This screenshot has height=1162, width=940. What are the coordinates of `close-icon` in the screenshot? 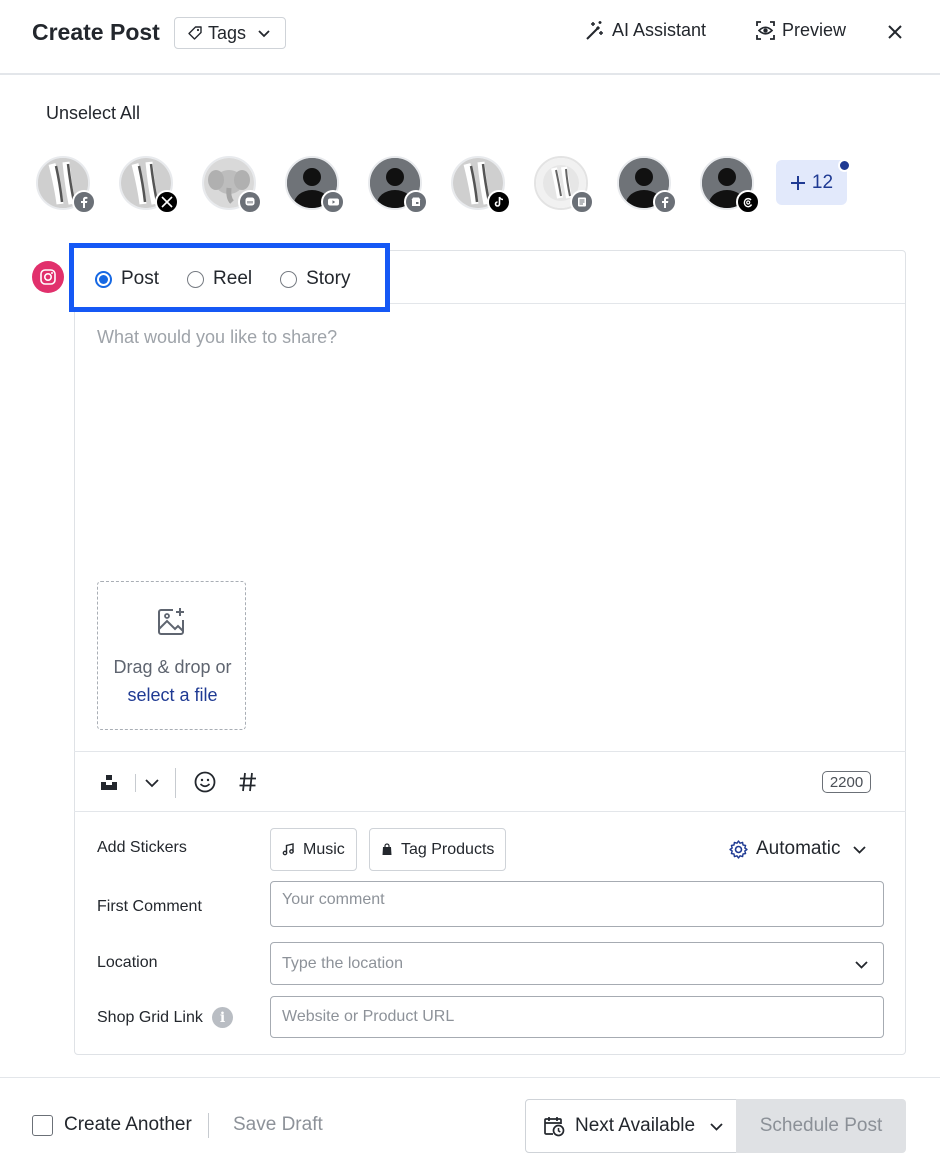 It's located at (895, 32).